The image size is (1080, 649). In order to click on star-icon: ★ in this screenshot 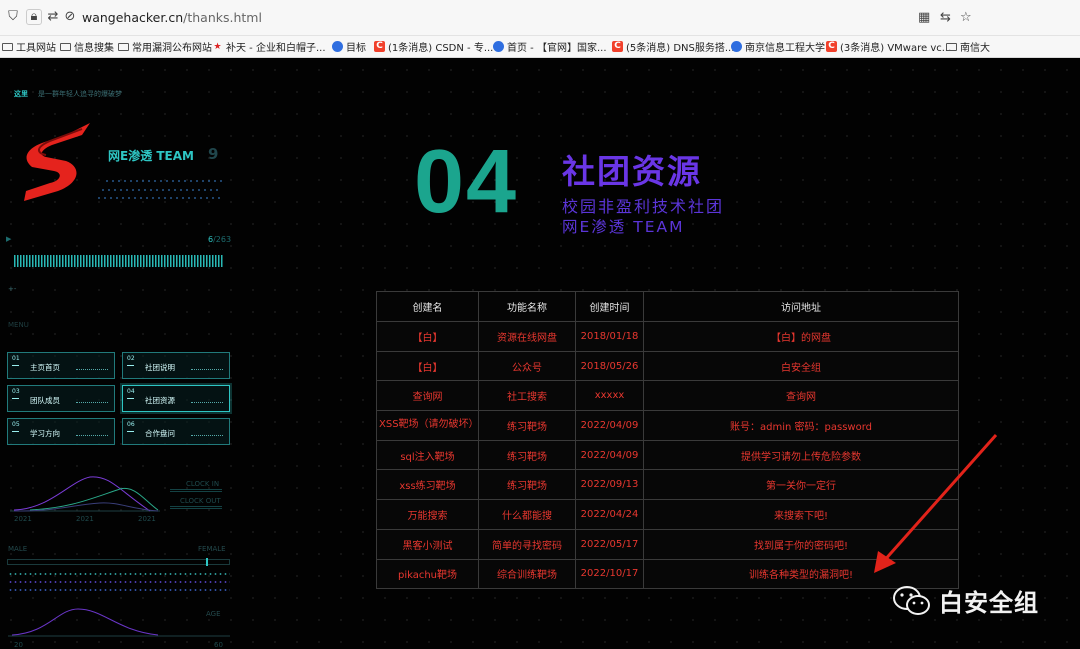, I will do `click(217, 46)`.